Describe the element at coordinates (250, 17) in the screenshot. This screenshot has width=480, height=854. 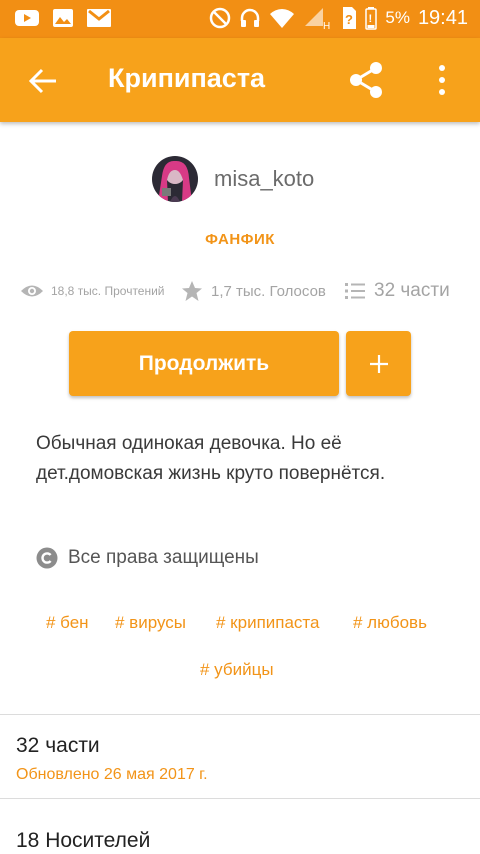
I see `headset-icon` at that location.